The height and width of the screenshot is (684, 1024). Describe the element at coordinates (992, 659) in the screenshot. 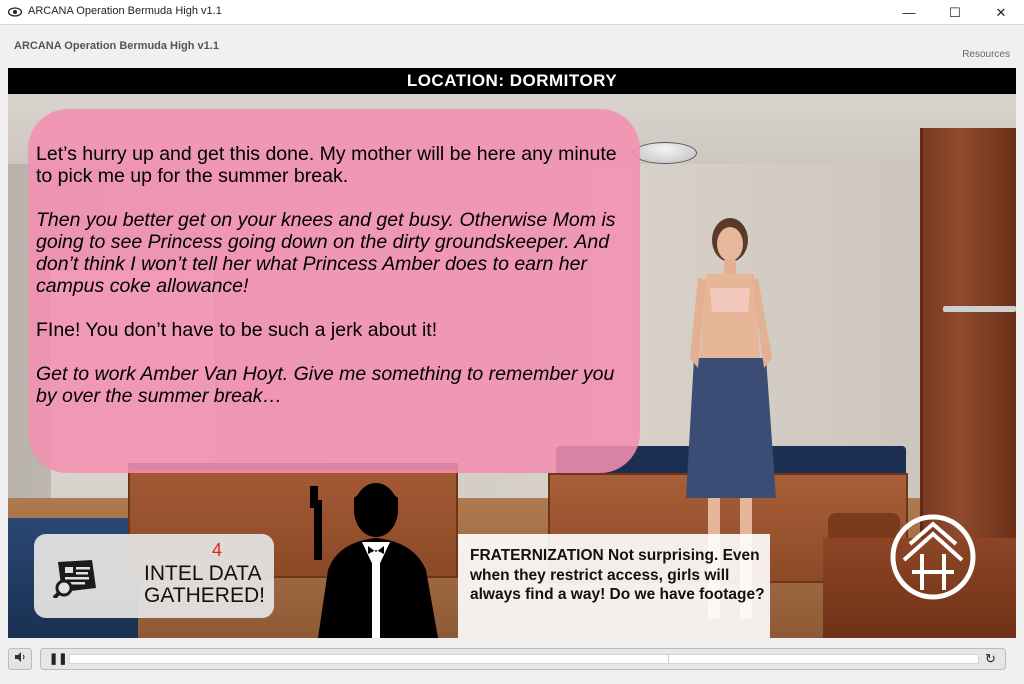

I see `replay-button: ↻` at that location.